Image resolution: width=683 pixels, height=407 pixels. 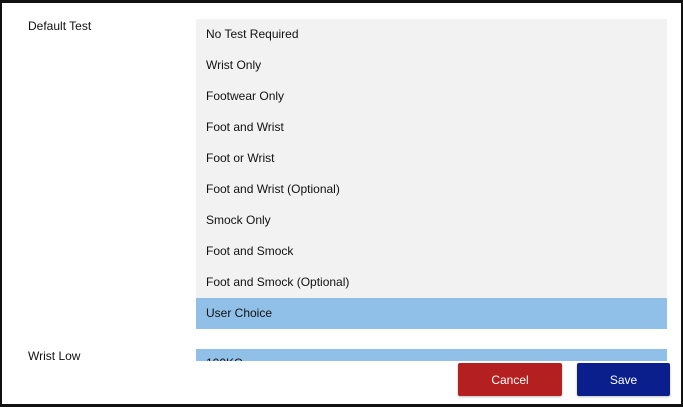 What do you see at coordinates (54, 356) in the screenshot?
I see `wrist-low-label: Wrist Low` at bounding box center [54, 356].